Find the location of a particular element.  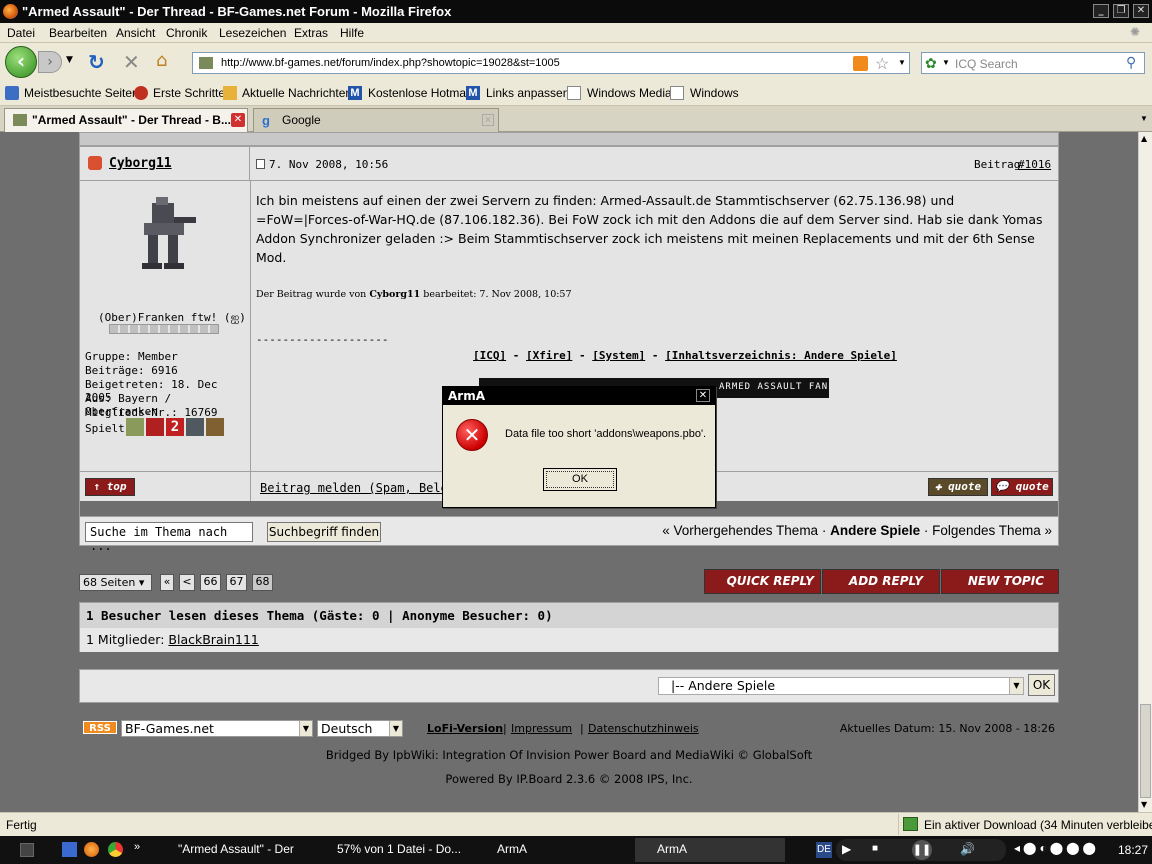

page-66-link: 66 is located at coordinates (210, 582).